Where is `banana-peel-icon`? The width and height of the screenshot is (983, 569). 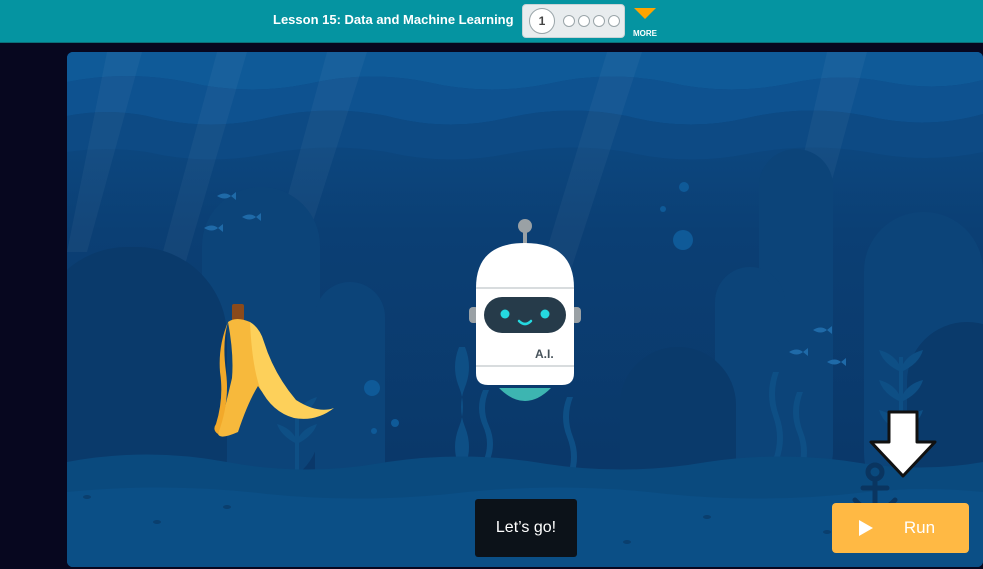
banana-peel-icon is located at coordinates (276, 371).